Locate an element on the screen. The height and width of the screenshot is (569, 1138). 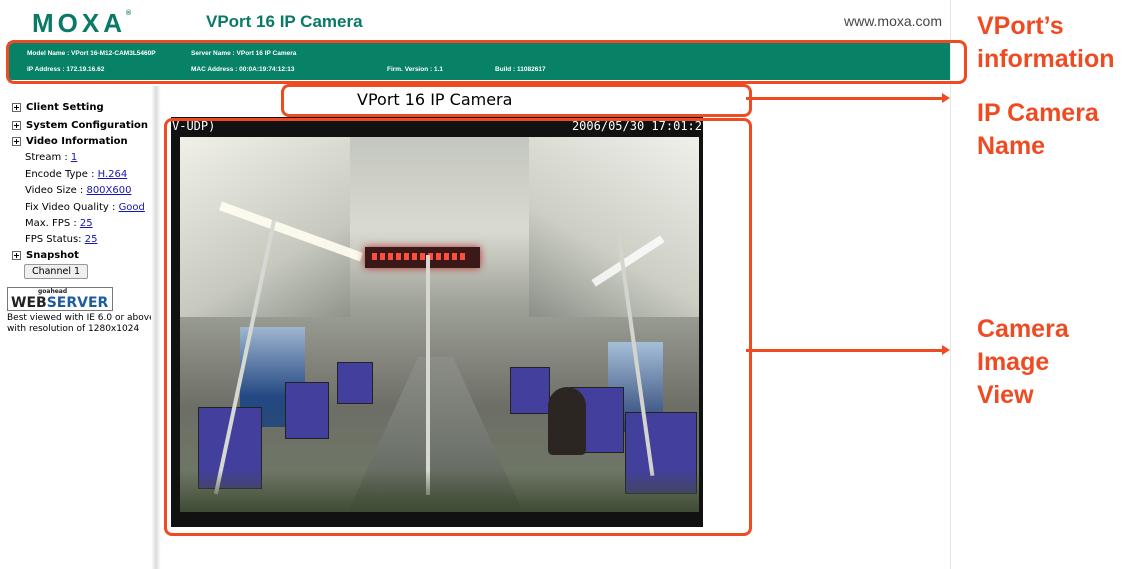
floor-shadow is located at coordinates (439, 491).